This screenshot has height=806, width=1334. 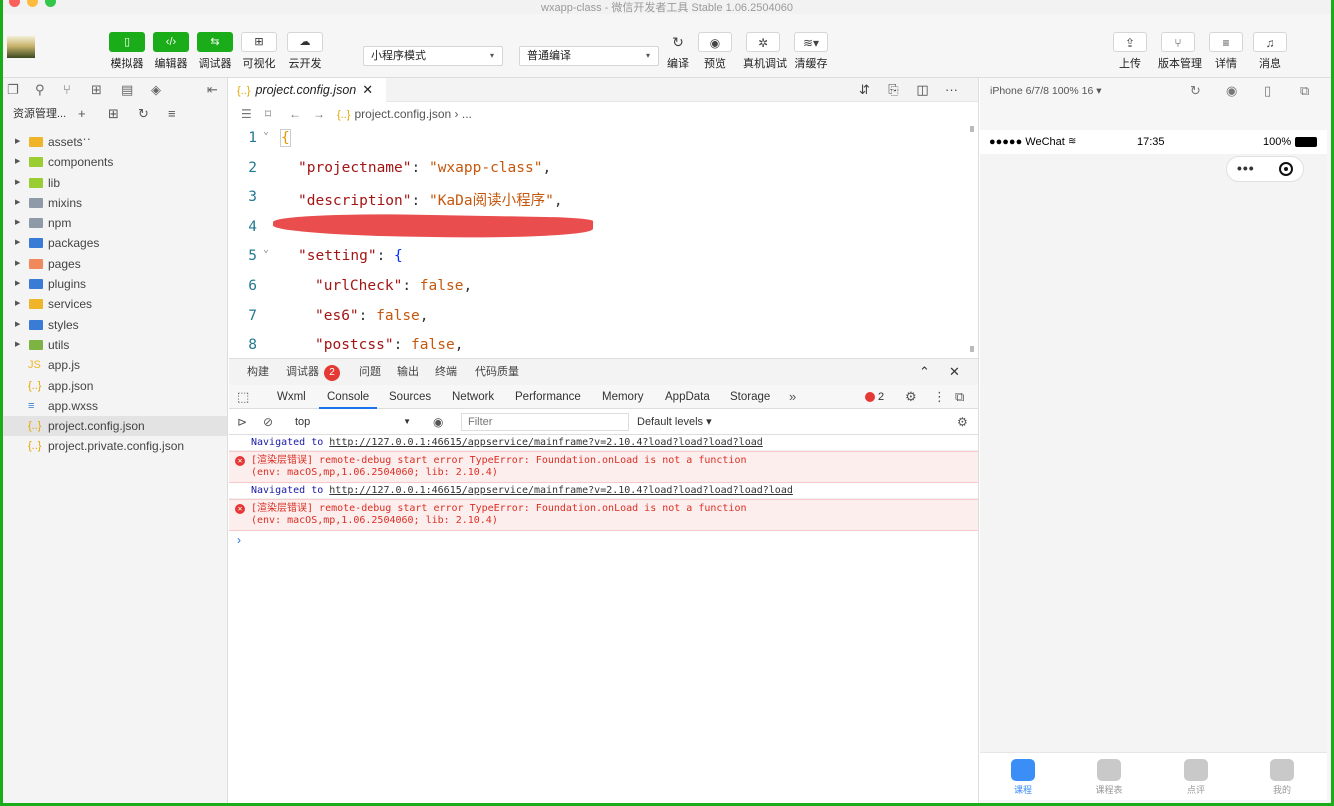 I want to click on record-icon: ◉, so click(x=1231, y=91).